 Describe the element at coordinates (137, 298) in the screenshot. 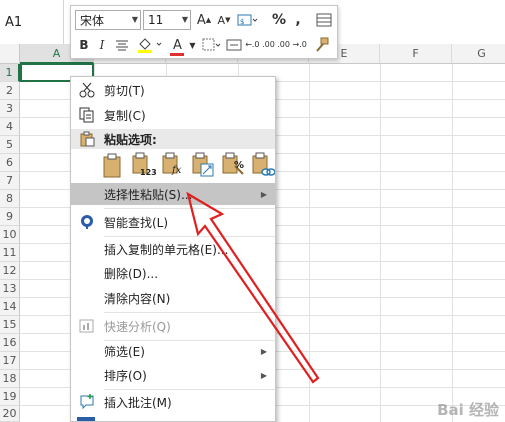

I see `menu-item-label: 清除内容(N)` at that location.